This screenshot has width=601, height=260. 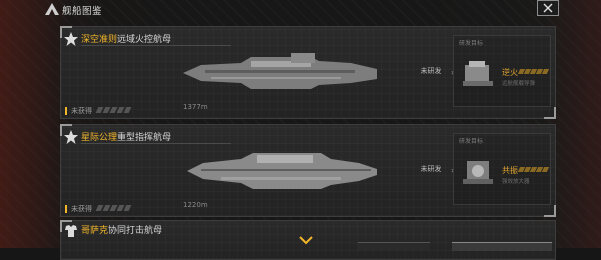 I want to click on ship-name: 星际公理重型指挥航母, so click(x=126, y=136).